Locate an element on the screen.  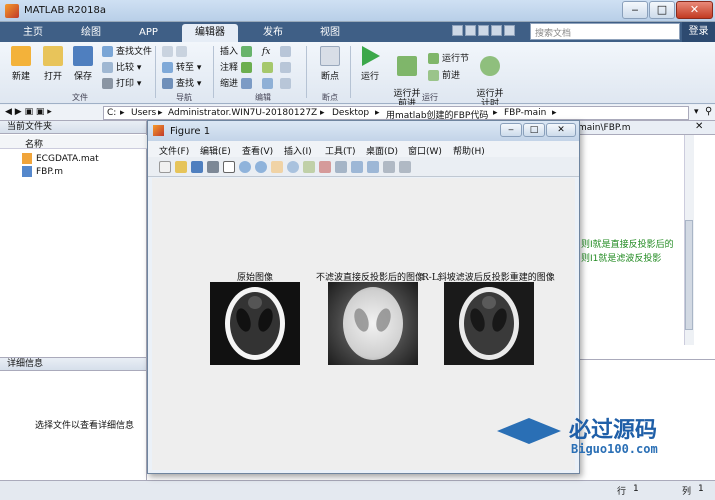
menu-view: 查看(V) is located at coordinates (257, 150).